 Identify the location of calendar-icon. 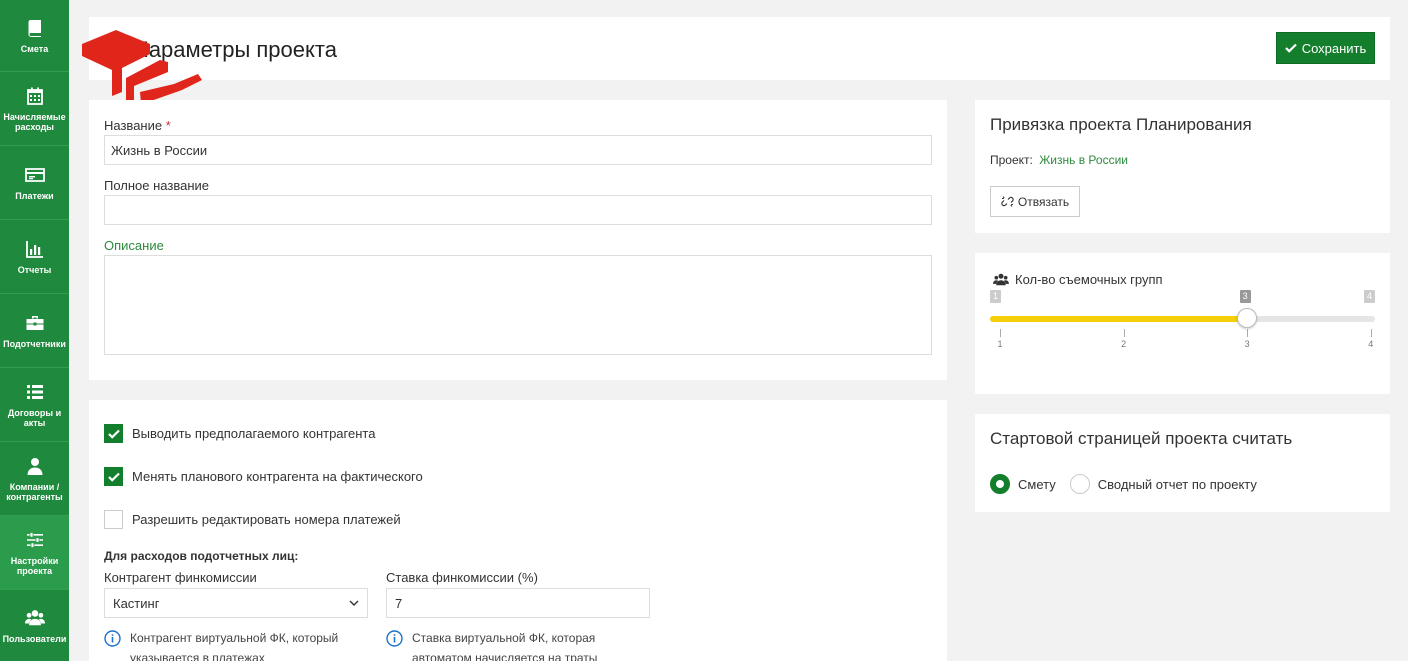
(34, 96).